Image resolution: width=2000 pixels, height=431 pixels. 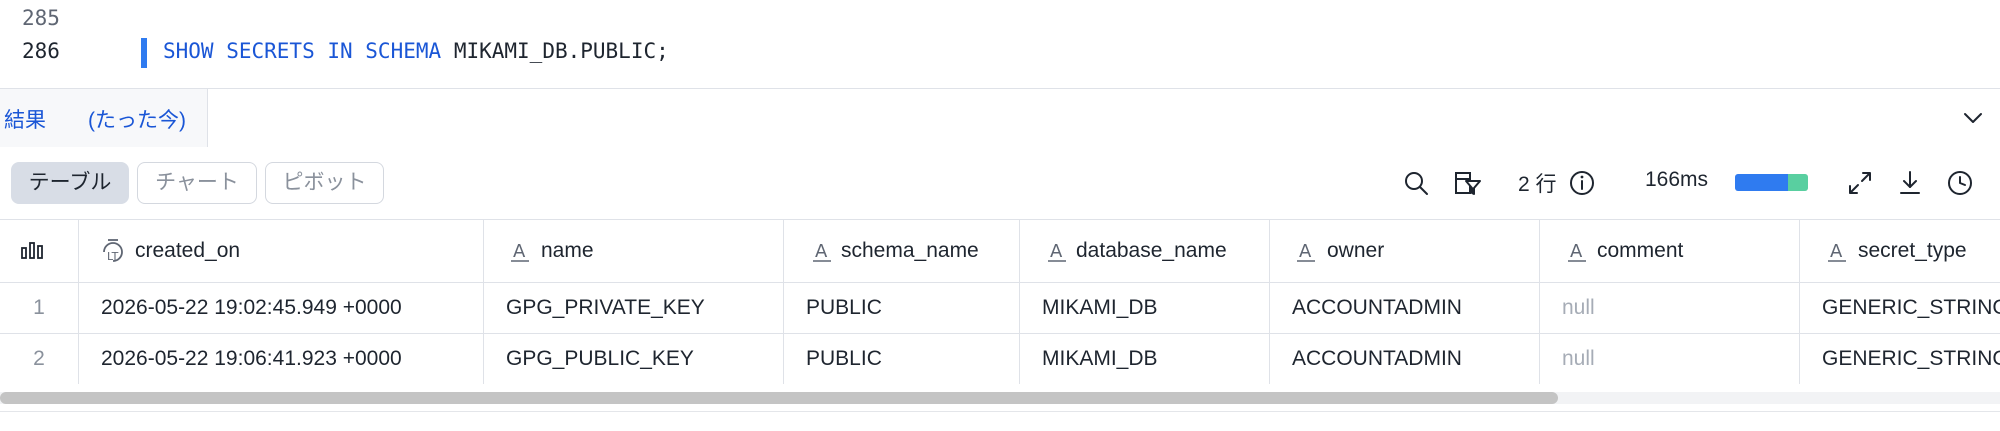 I want to click on cell-value: GPG_PUBLIC_KEY, so click(x=600, y=358).